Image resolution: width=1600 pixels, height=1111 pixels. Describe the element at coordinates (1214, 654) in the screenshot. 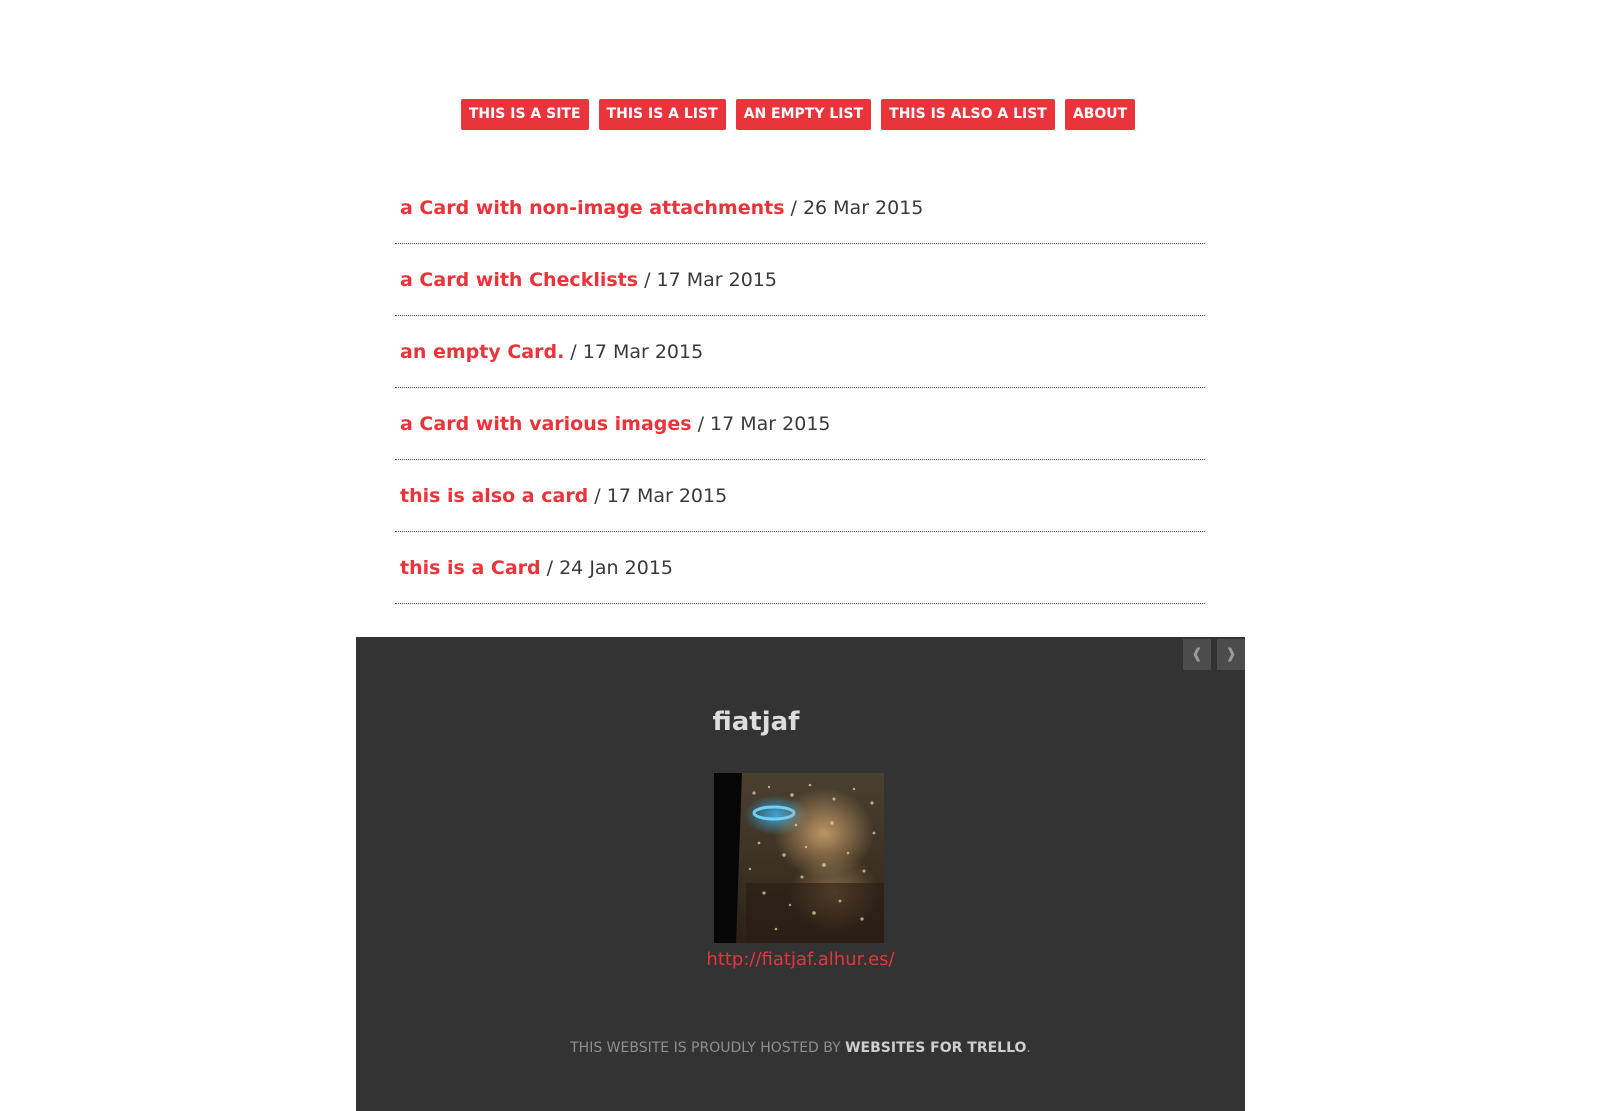

I see `pager: ❰ ❱` at that location.